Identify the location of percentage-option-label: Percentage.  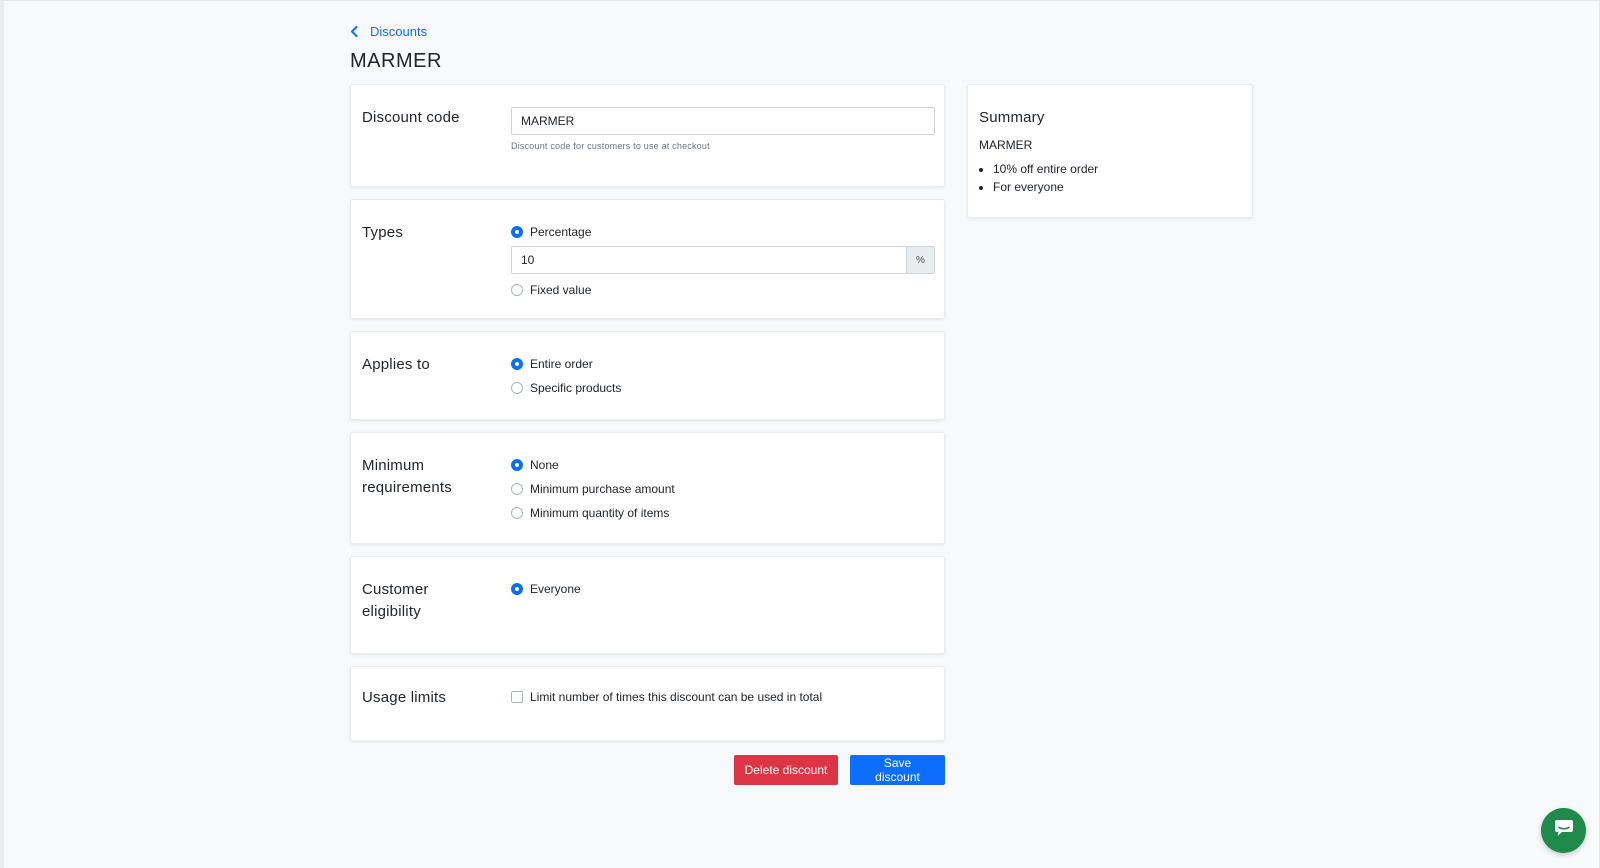
(561, 232).